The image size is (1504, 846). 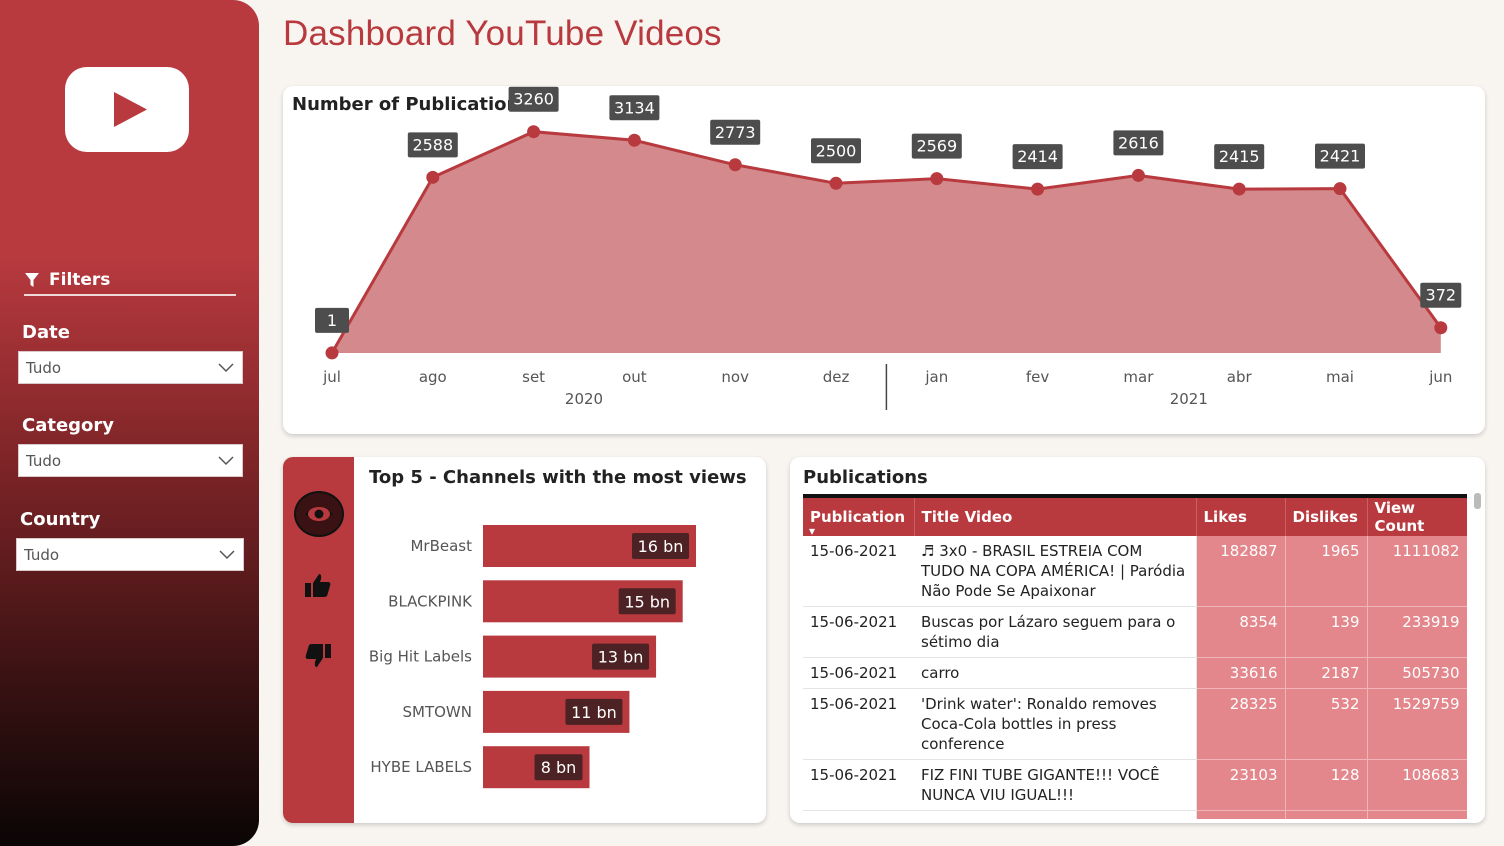 What do you see at coordinates (1241, 785) in the screenshot?
I see `likes-cell: 23103` at bounding box center [1241, 785].